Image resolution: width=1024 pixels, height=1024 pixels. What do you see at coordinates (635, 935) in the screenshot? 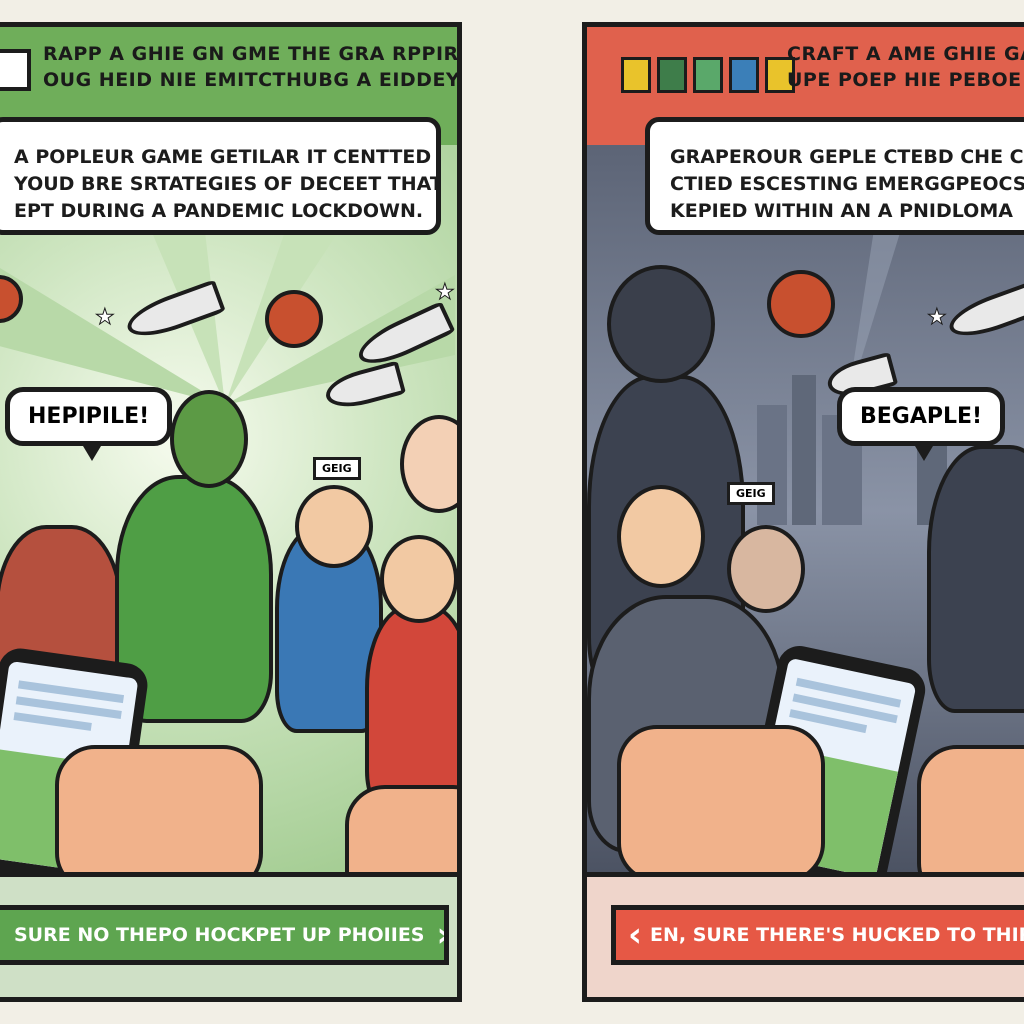
I see `chevron-left-icon: ‹` at bounding box center [635, 935].